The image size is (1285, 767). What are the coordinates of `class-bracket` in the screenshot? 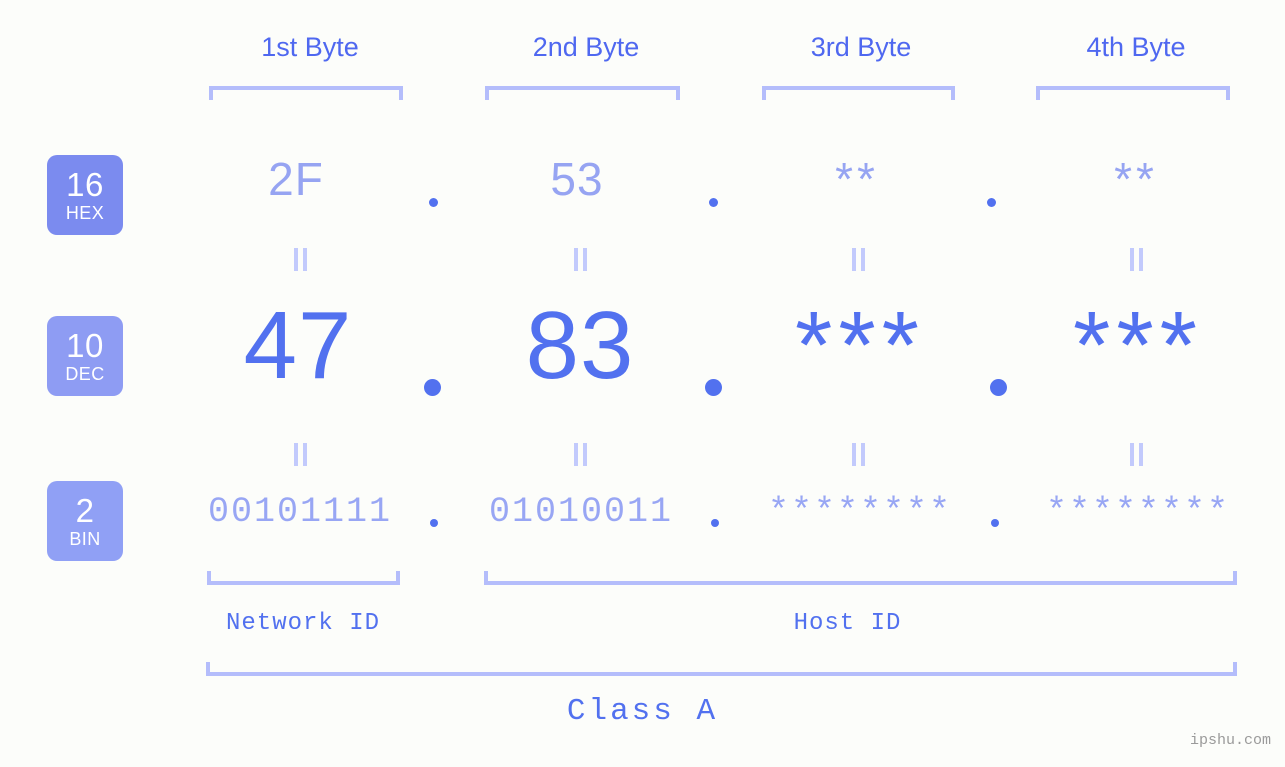 It's located at (721, 669).